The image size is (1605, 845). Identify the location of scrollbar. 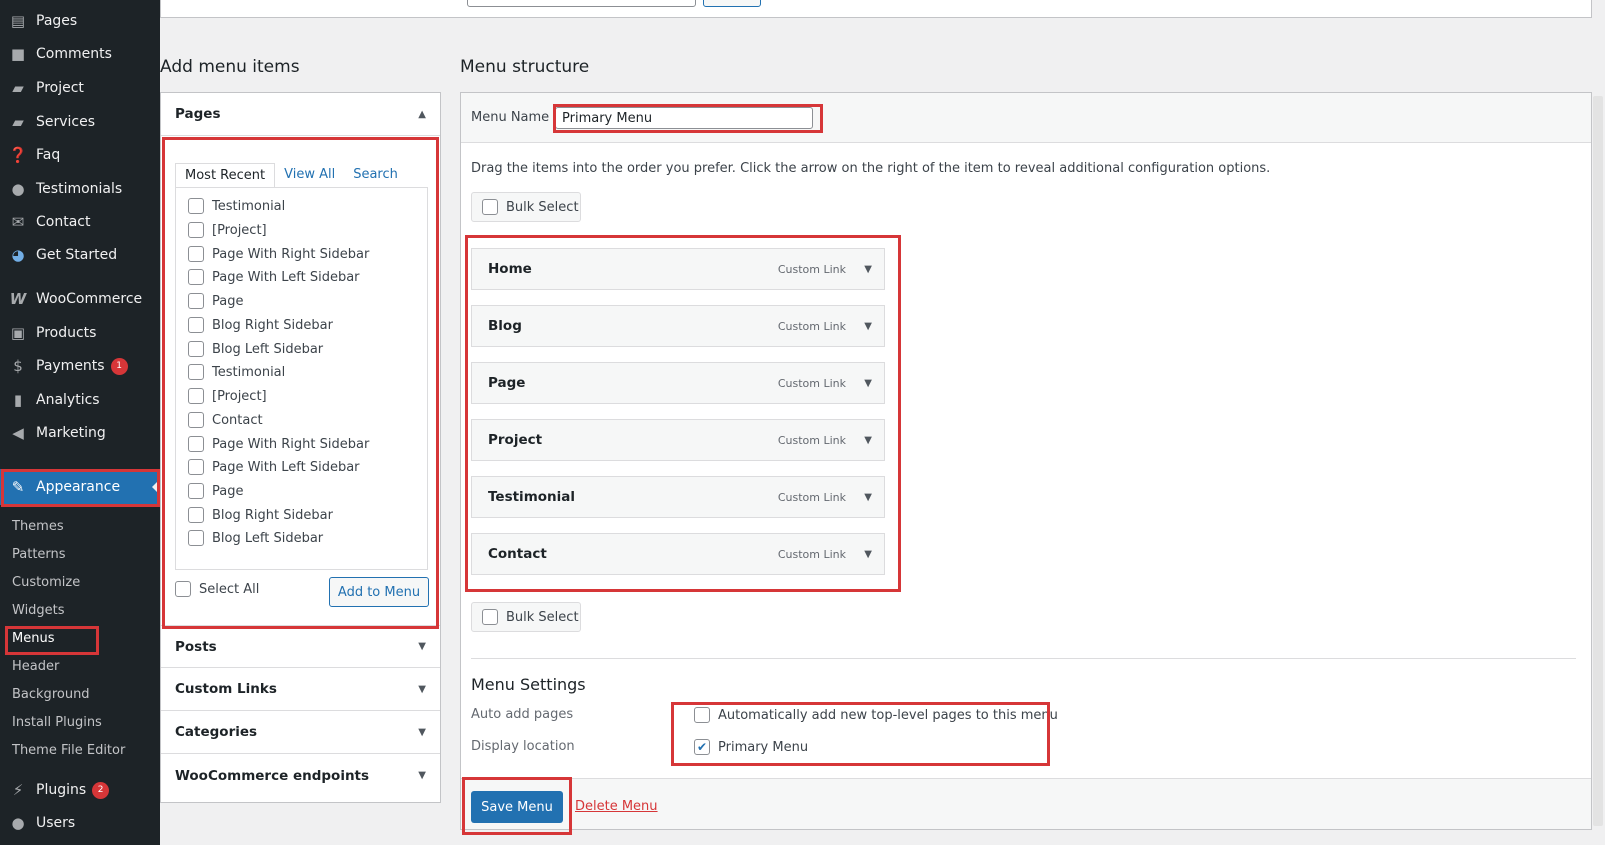
(1598, 461).